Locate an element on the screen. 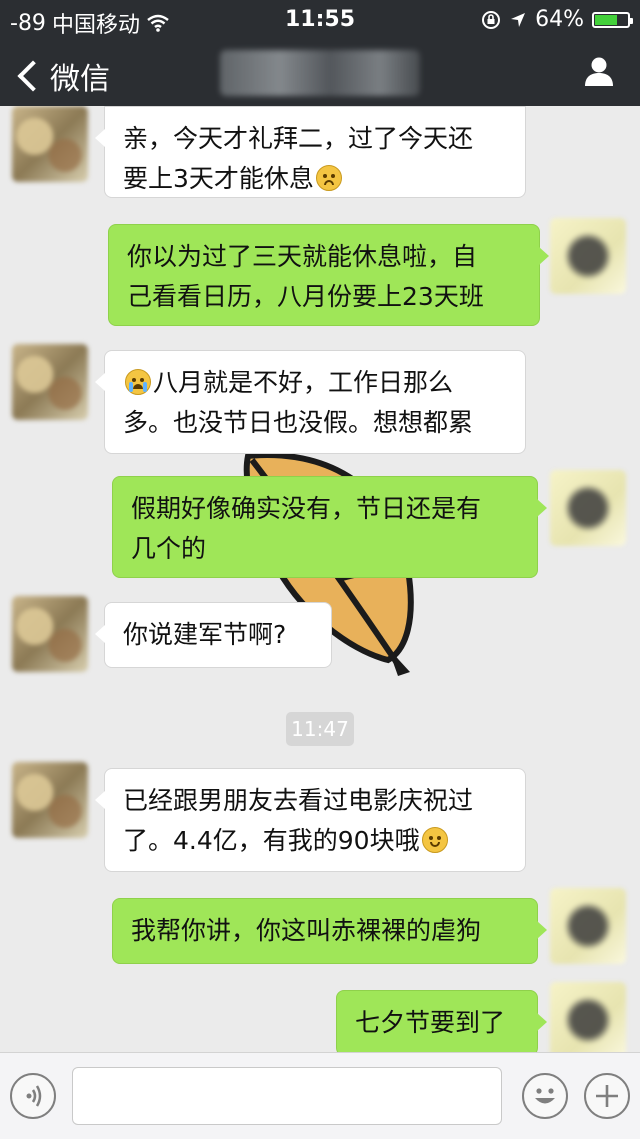 Image resolution: width=640 pixels, height=1139 pixels. person-icon is located at coordinates (599, 71).